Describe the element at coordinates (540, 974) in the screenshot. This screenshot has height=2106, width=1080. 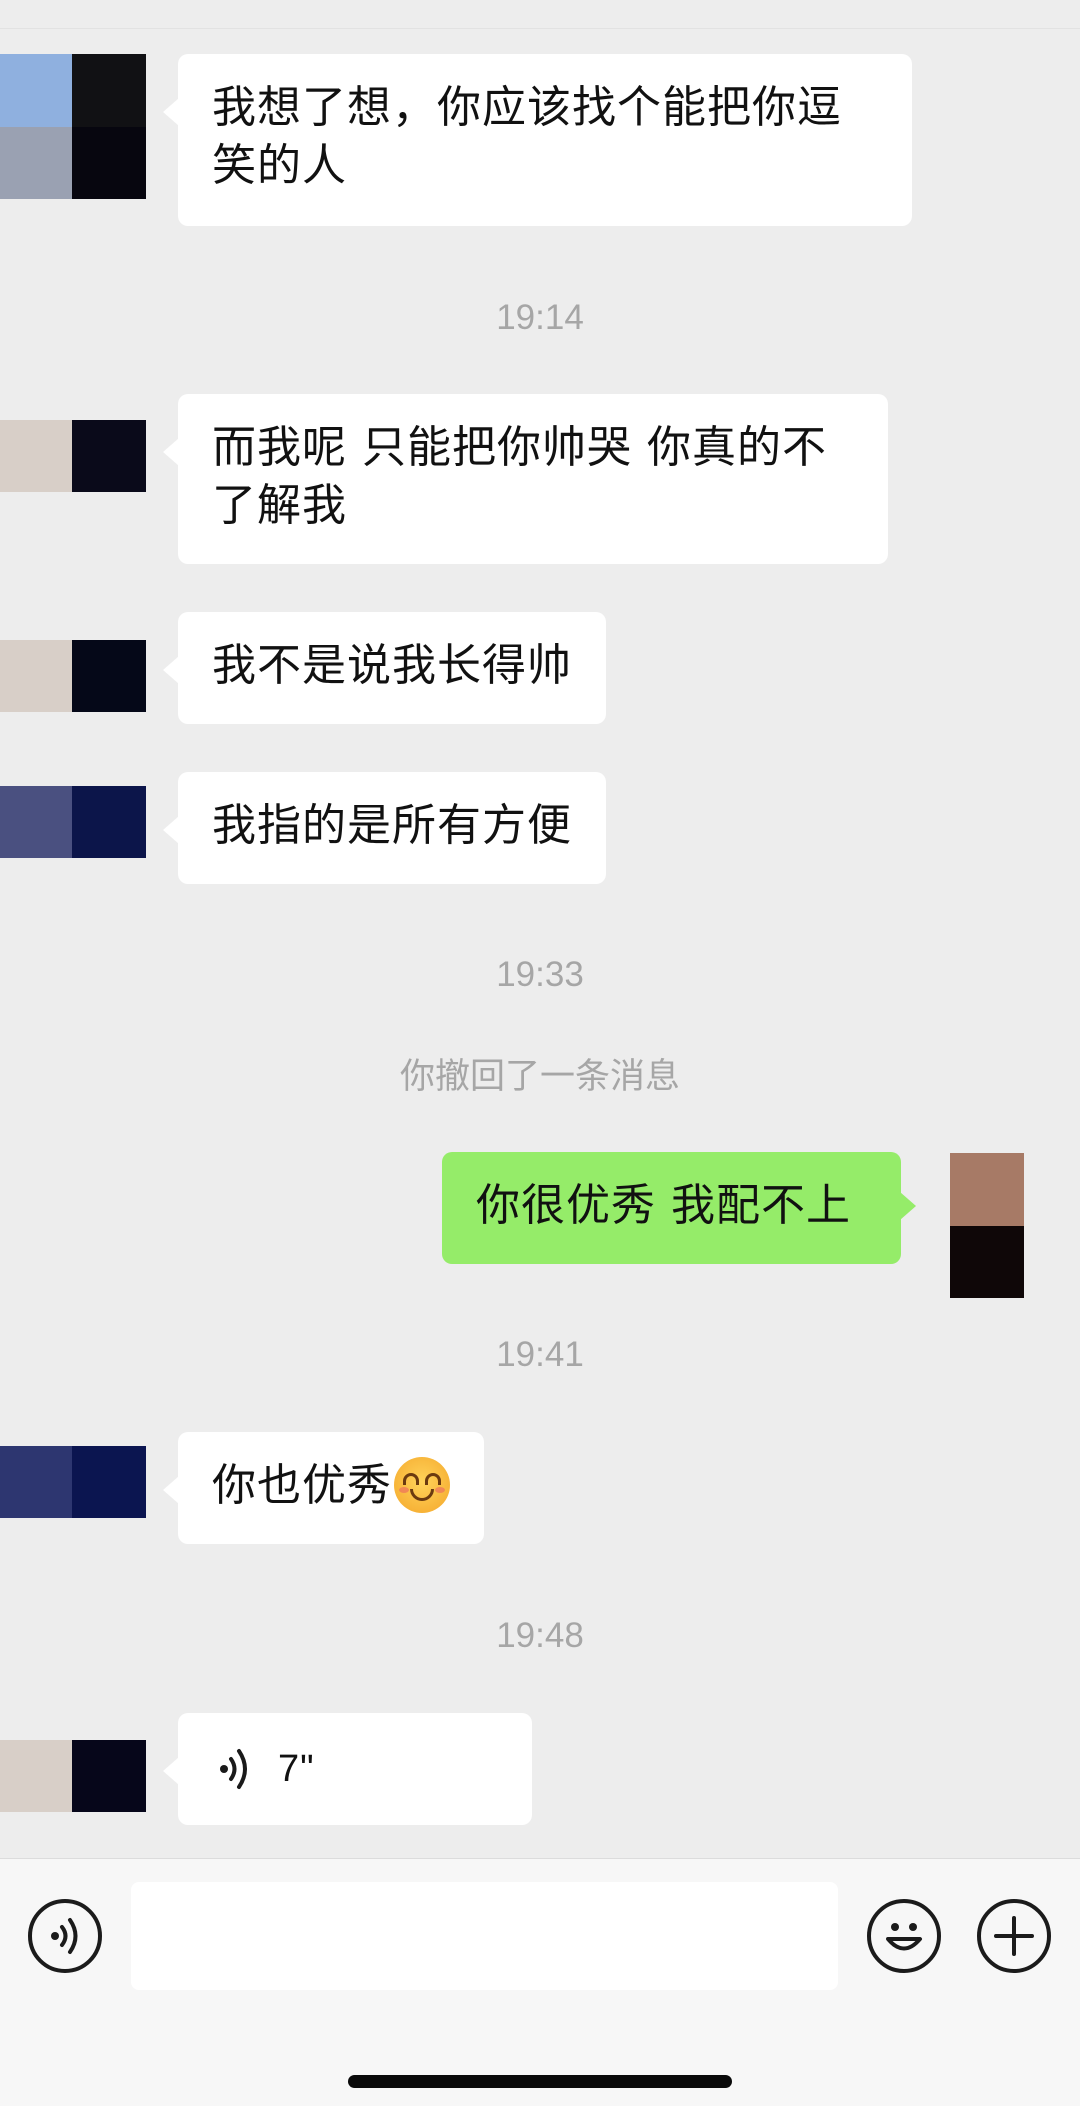
I see `message-timestamp: 19:33` at that location.